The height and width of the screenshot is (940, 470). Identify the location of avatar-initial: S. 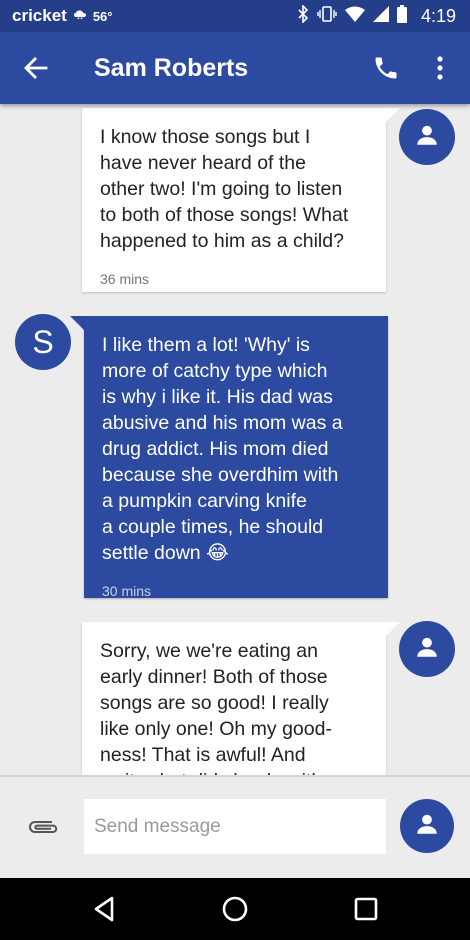
(43, 341).